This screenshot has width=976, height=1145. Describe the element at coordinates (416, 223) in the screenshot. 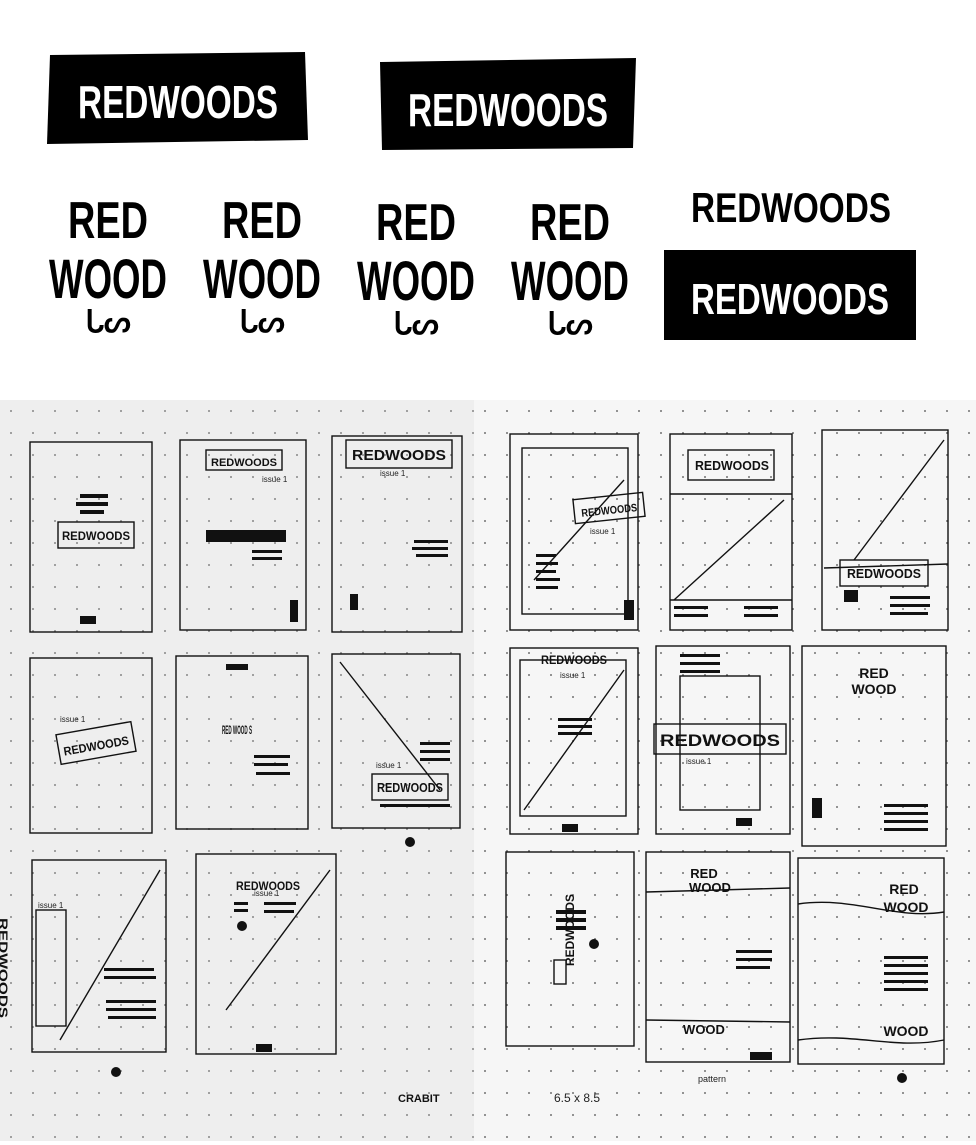

I see `stacked-logo-3-line1: RED` at that location.